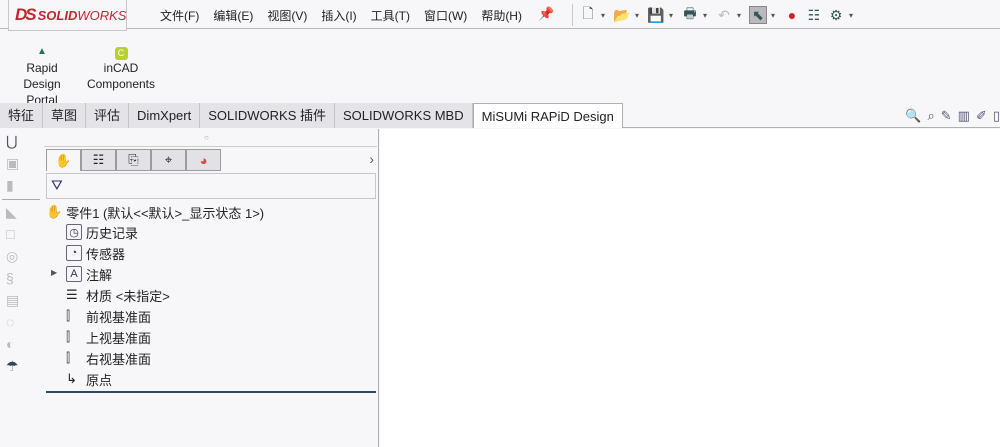 The width and height of the screenshot is (1000, 447). Describe the element at coordinates (65, 115) in the screenshot. I see `tab-sketch: 草图` at that location.